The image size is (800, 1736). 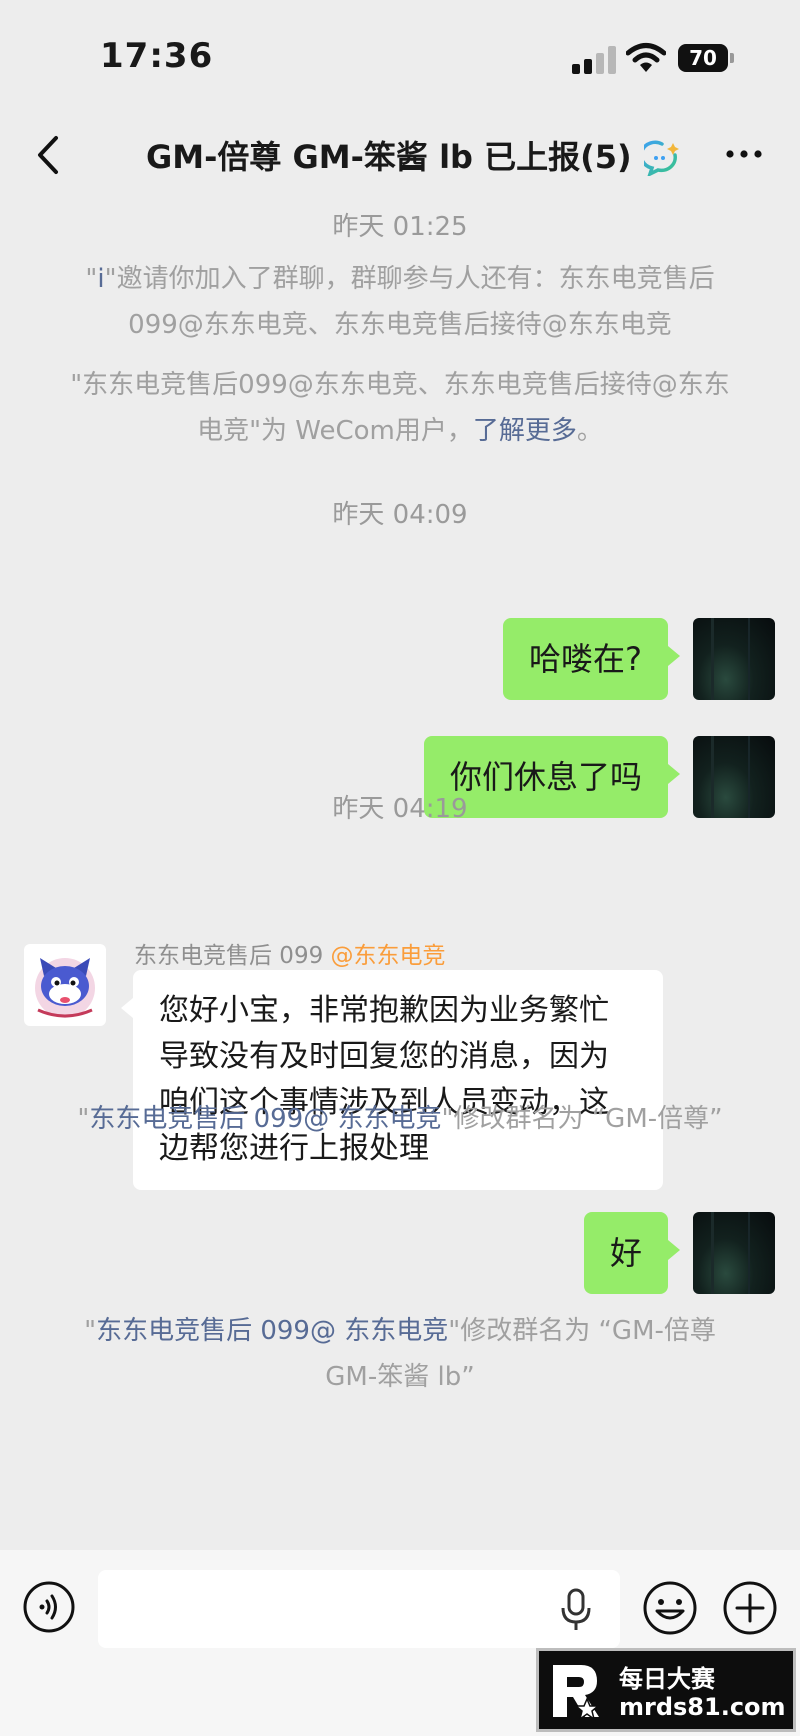 What do you see at coordinates (400, 55) in the screenshot?
I see `status-bar: 17:36 70` at bounding box center [400, 55].